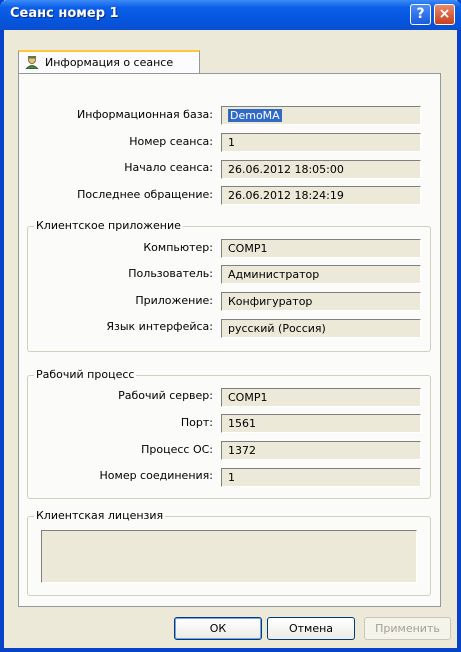 The width and height of the screenshot is (461, 652). I want to click on user-label: Пользователь:, so click(170, 273).